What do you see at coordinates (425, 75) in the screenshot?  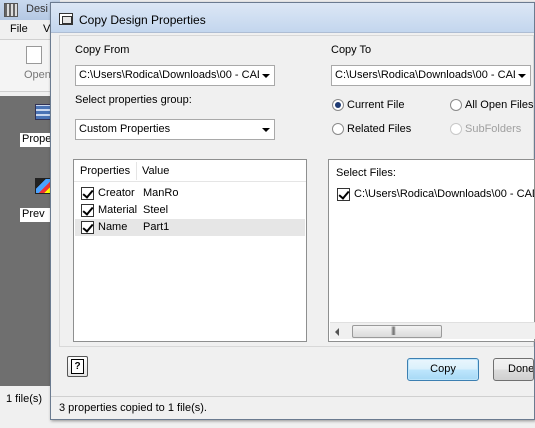 I see `copy-to-path-value: C:\Users\Rodica\Downloads\00 - CAD` at bounding box center [425, 75].